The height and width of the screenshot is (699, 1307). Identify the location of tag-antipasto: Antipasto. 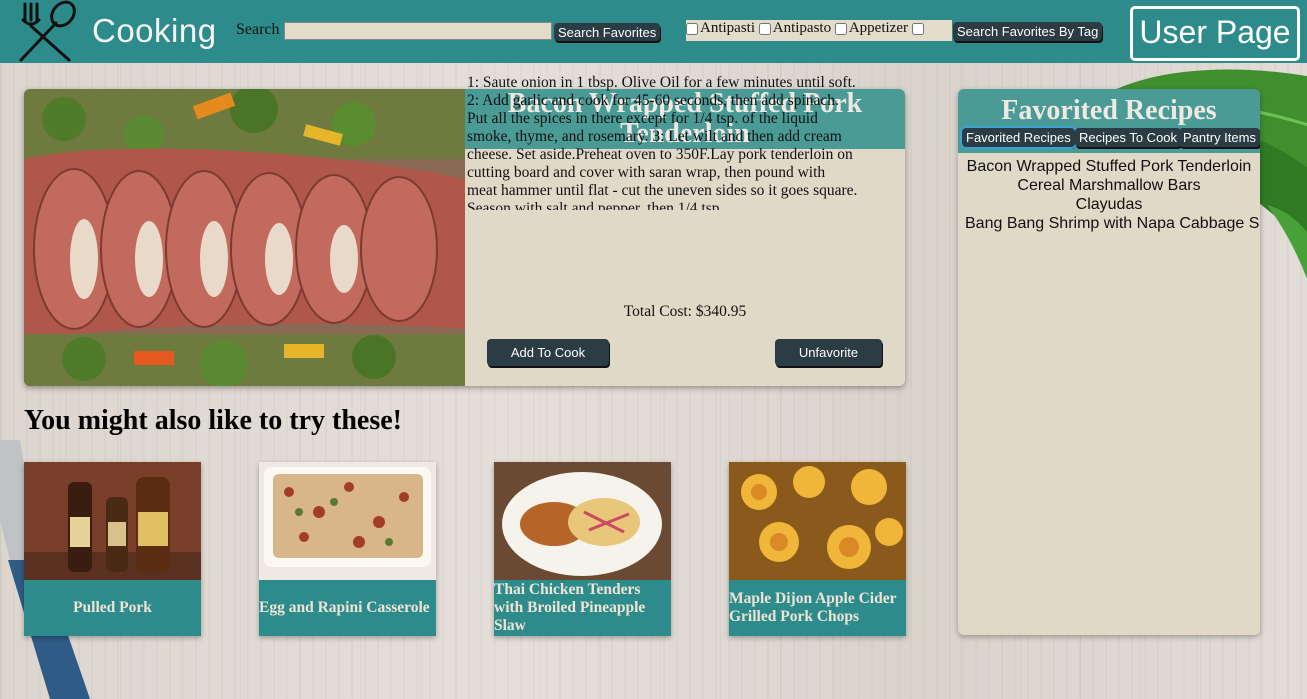
(794, 28).